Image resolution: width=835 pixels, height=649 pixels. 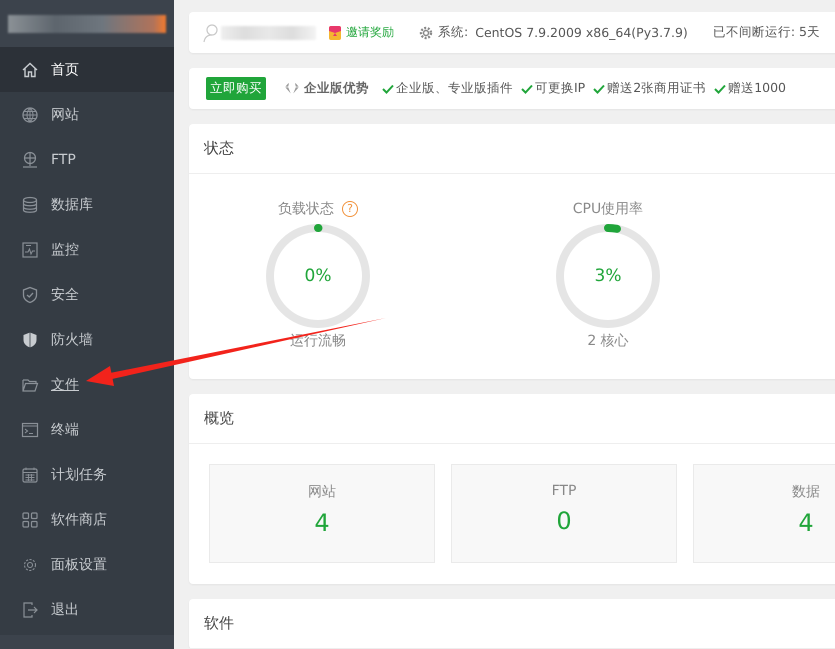 I want to click on system-value: CentOS 7.9.2009 x86_64(Py3.7.9), so click(x=581, y=32).